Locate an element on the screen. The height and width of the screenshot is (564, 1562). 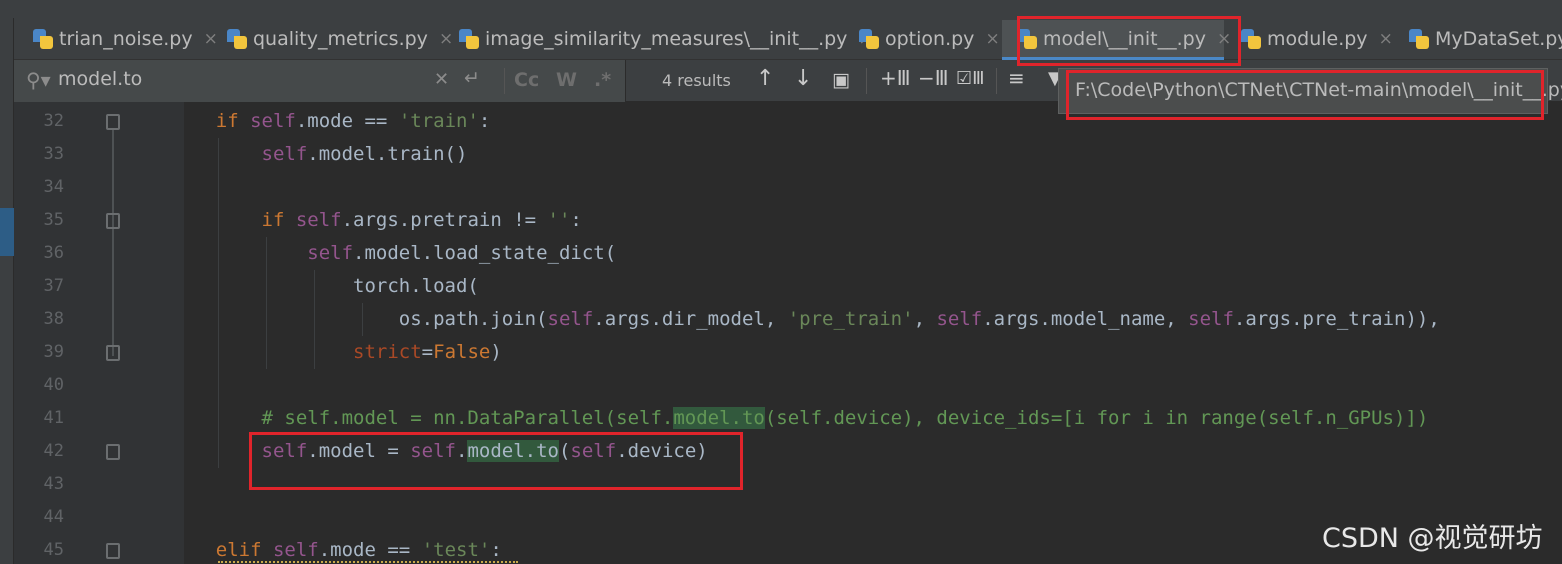
code-text: .args.pre_train)), is located at coordinates (1336, 319).